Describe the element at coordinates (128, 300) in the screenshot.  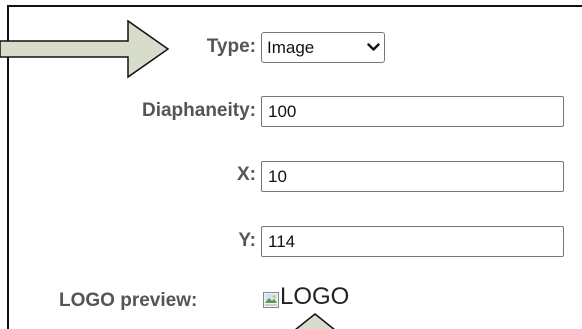
I see `logo-preview-label: LOGO preview:` at that location.